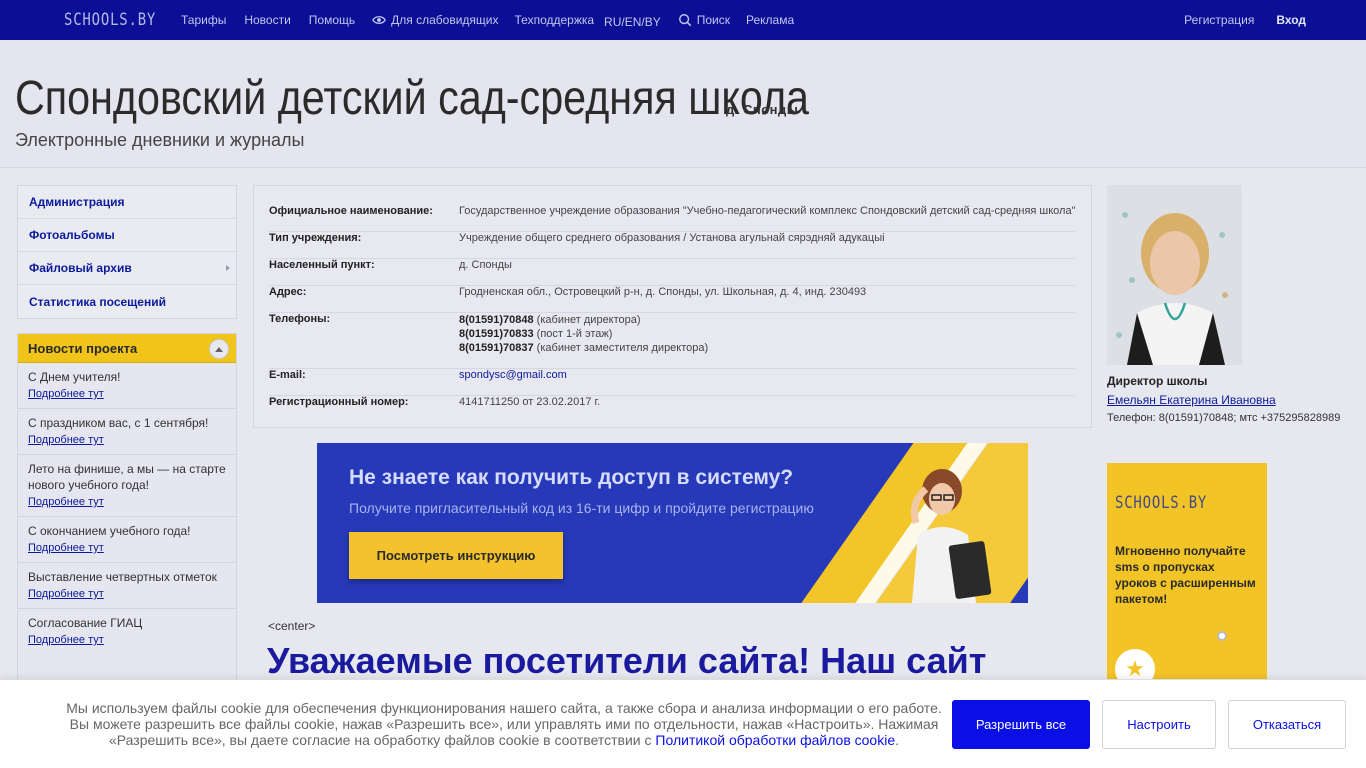 This screenshot has height=768, width=1366. I want to click on nav-tariffs: Тарифы, so click(203, 20).